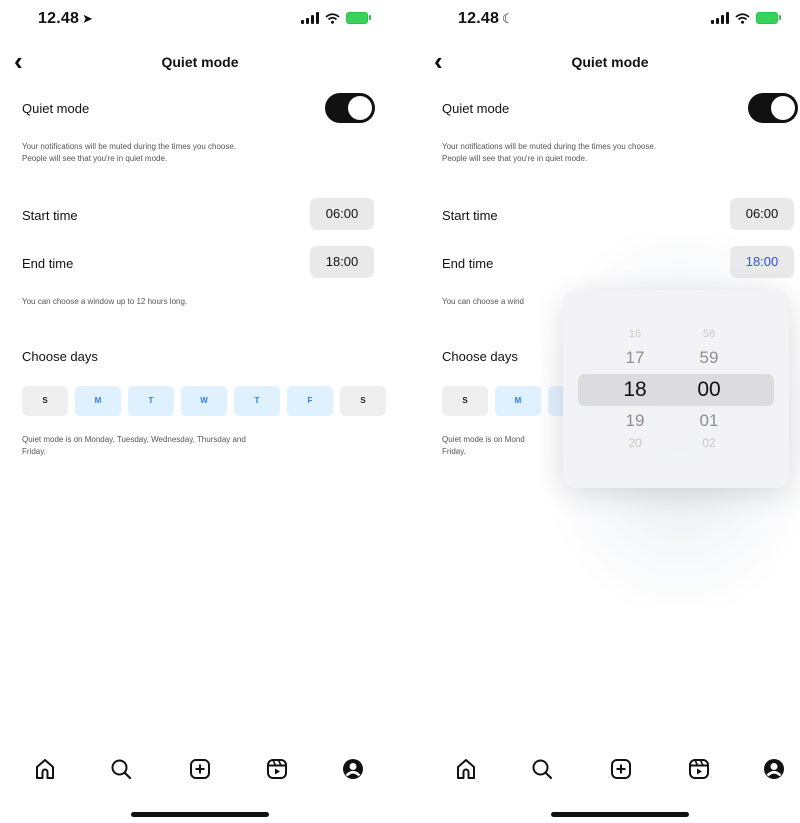 The height and width of the screenshot is (823, 800). Describe the element at coordinates (508, 18) in the screenshot. I see `moon-icon: ☾` at that location.